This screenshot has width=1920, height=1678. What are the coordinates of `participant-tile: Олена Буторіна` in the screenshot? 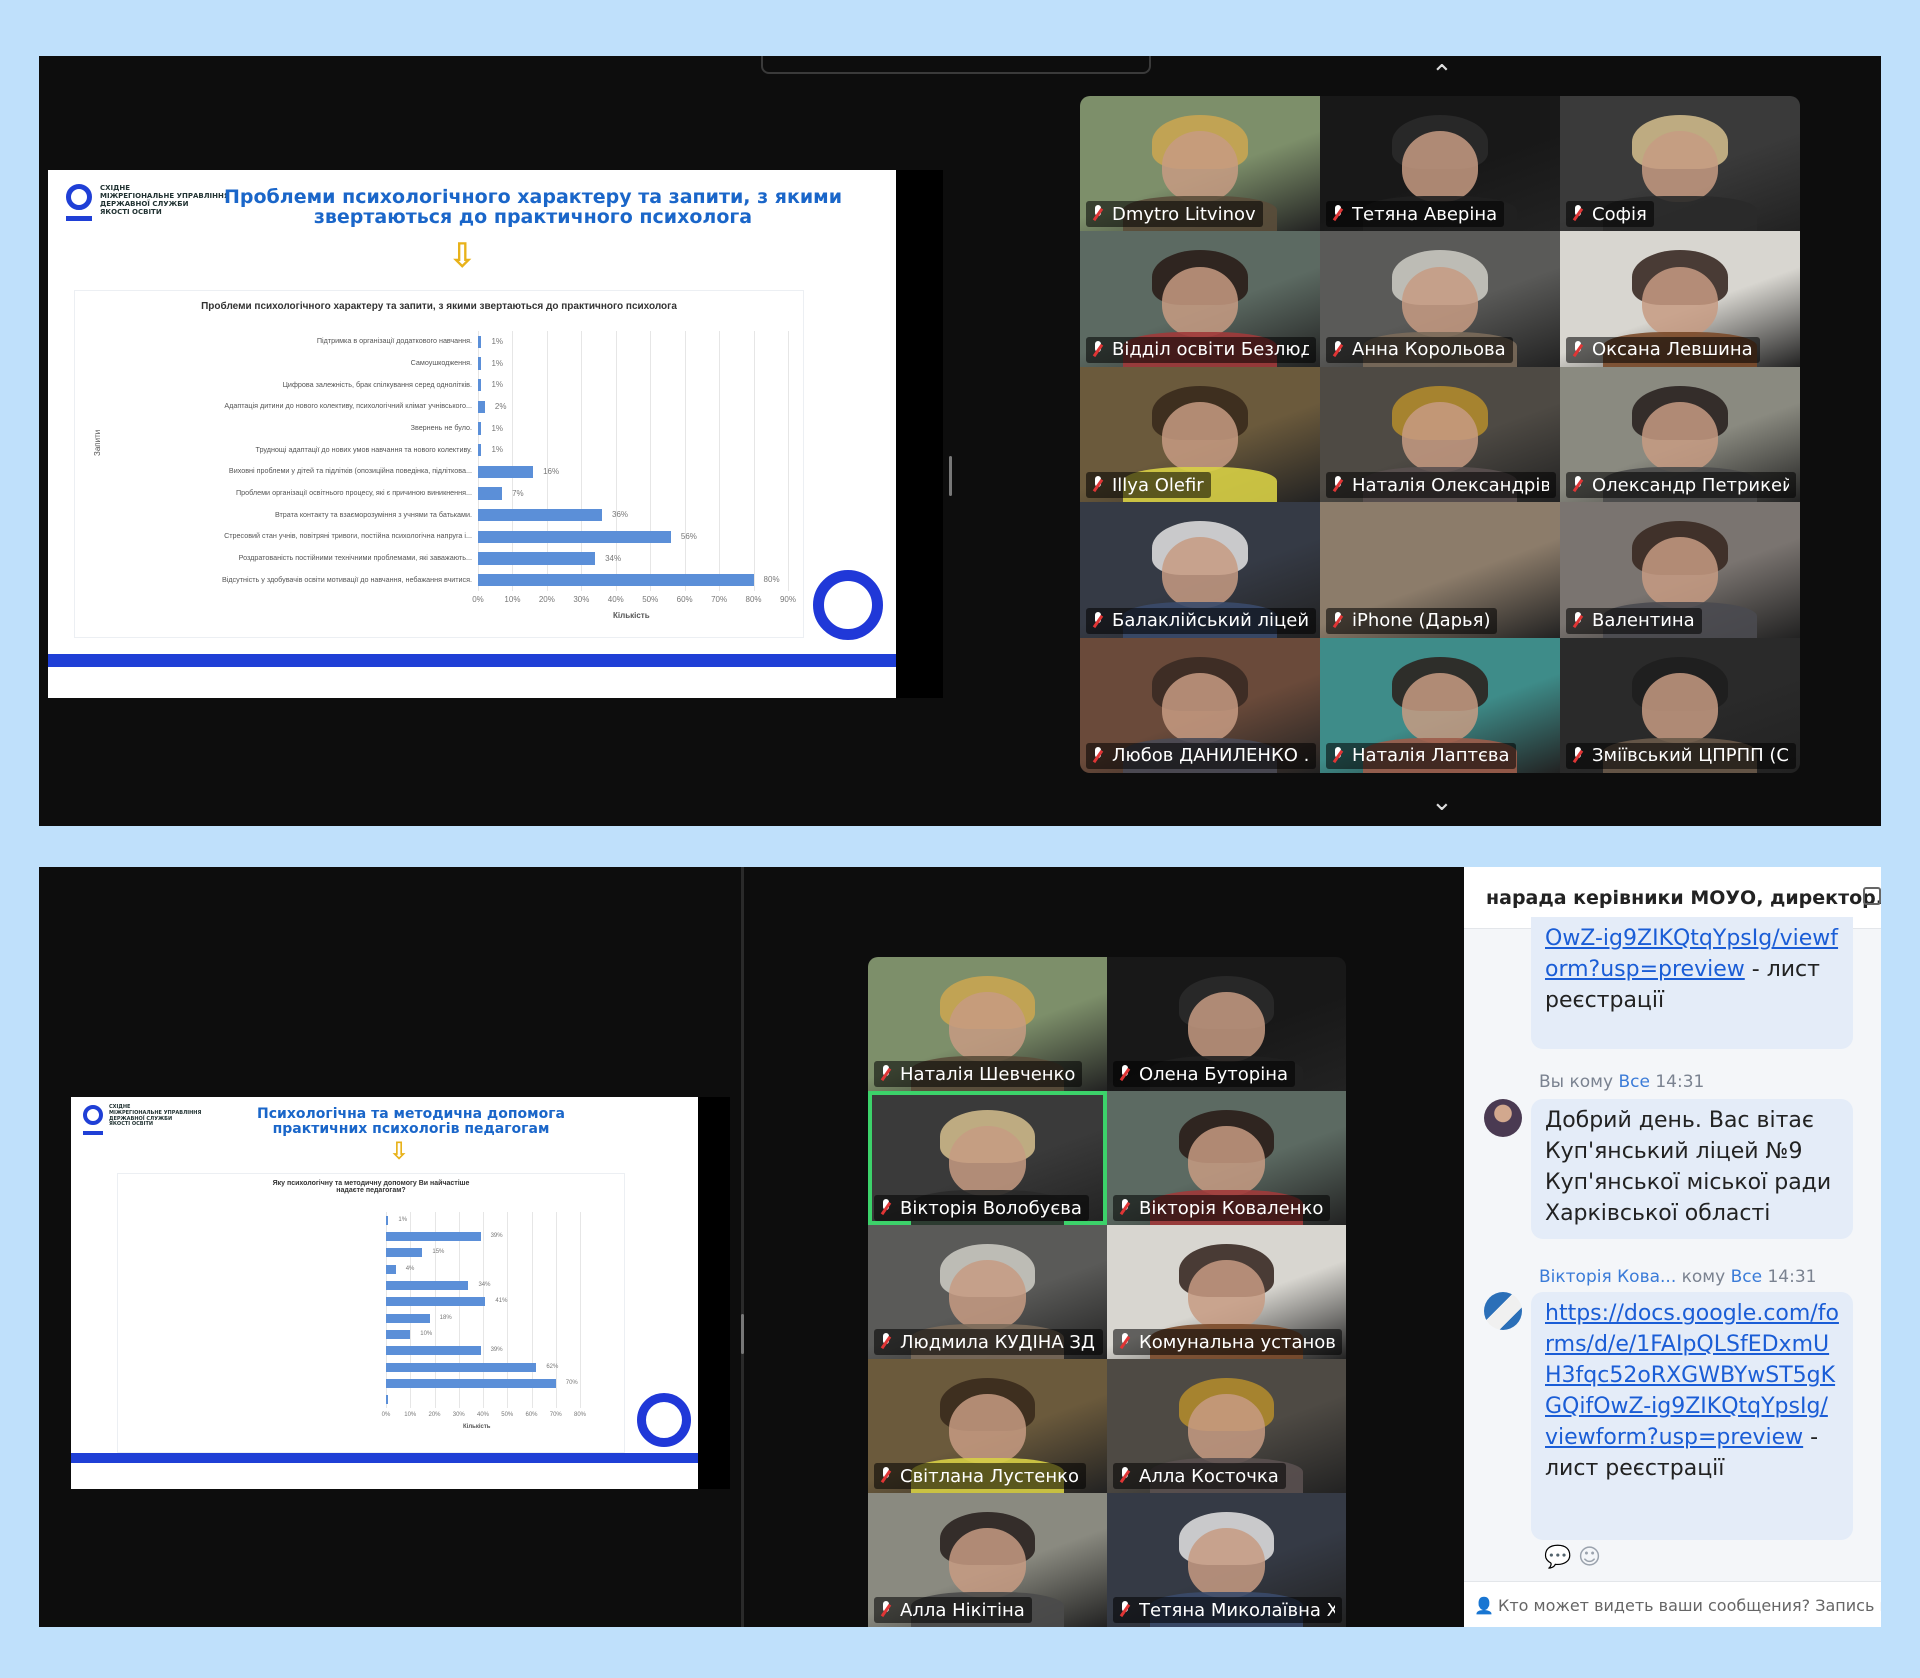 It's located at (1226, 1024).